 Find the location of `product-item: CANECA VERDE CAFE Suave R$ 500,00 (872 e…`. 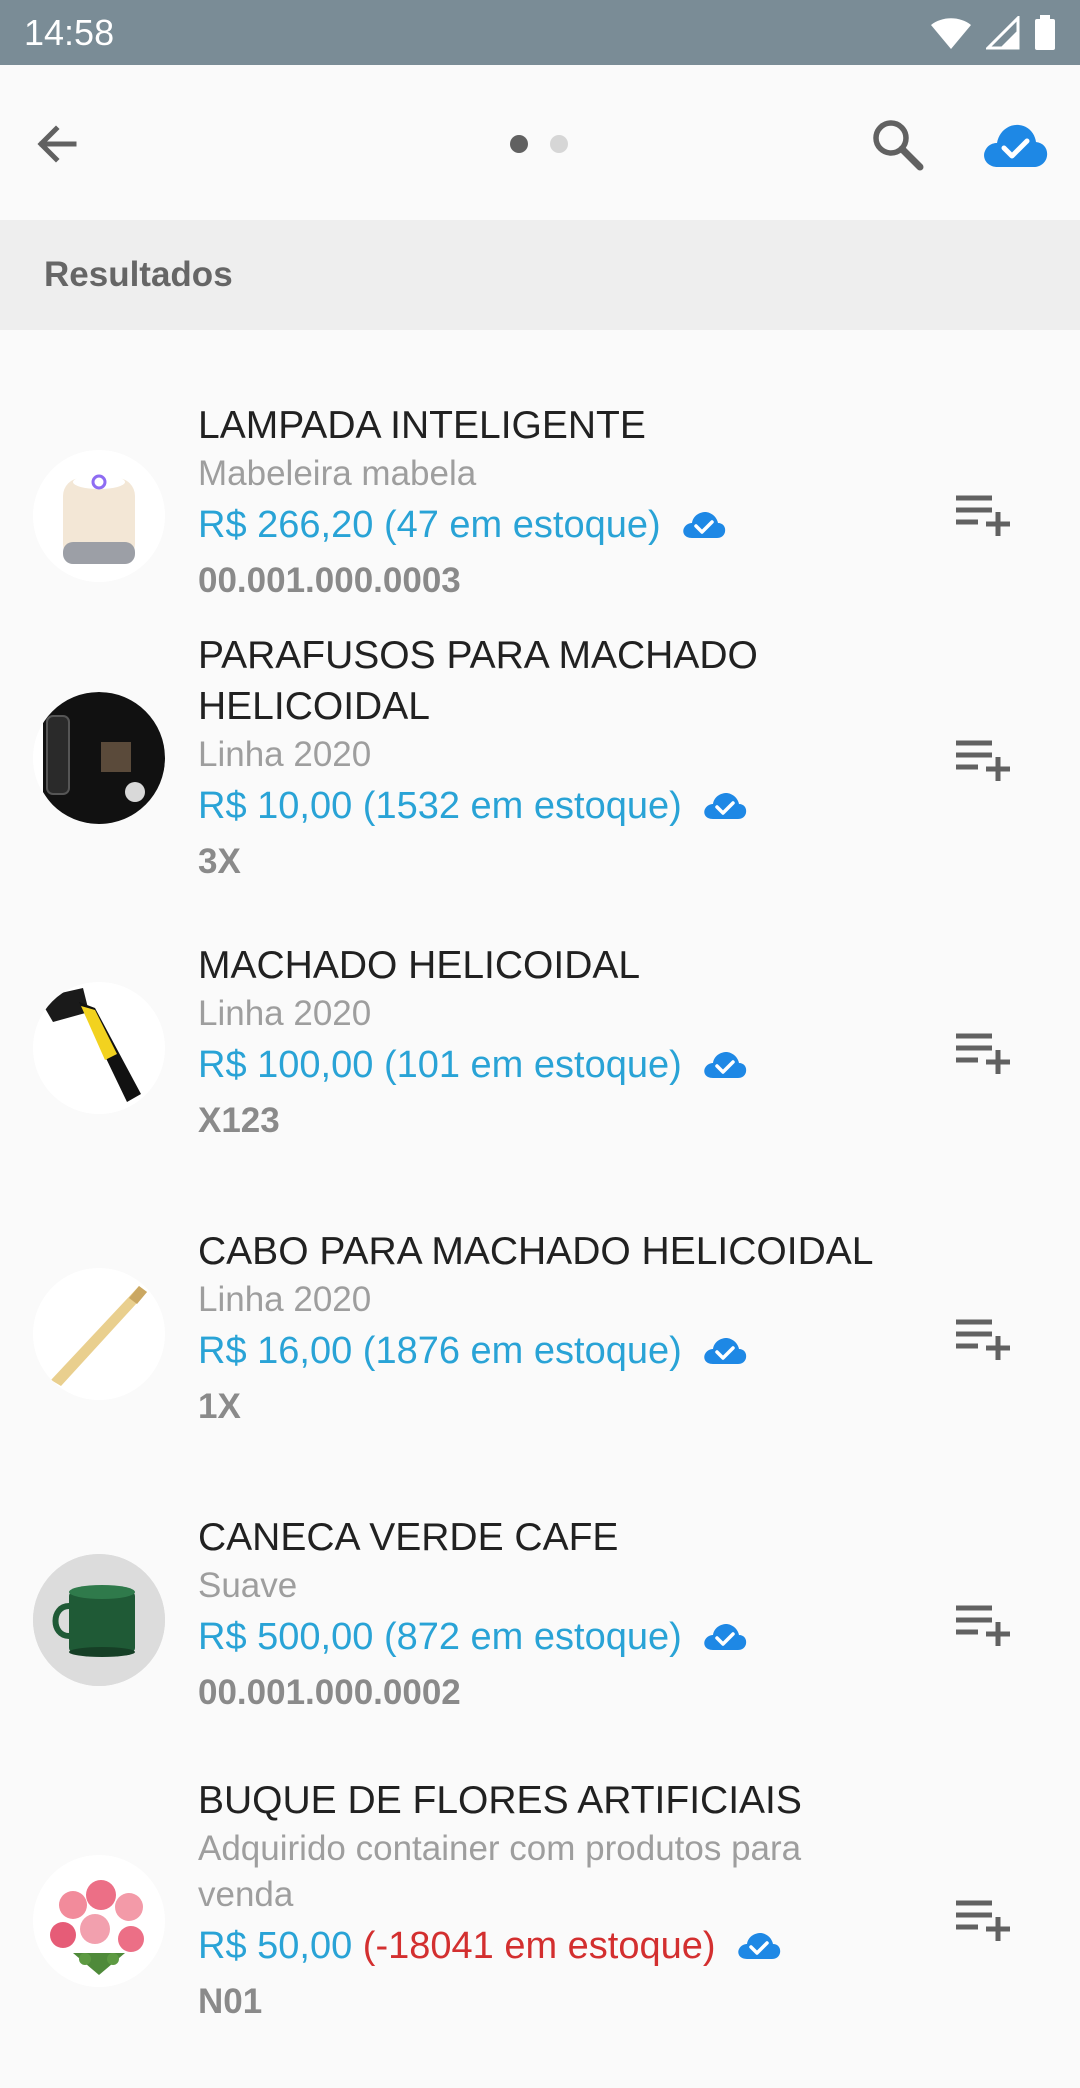

product-item: CANECA VERDE CAFE Suave R$ 500,00 (872 e… is located at coordinates (540, 1642).